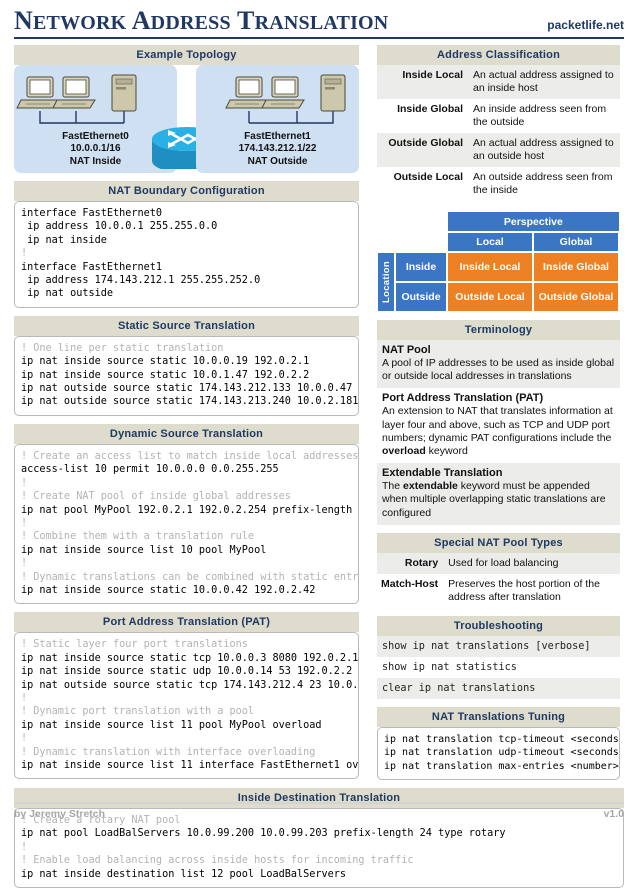  Describe the element at coordinates (585, 25) in the screenshot. I see `brand-label: packetlife.net` at that location.